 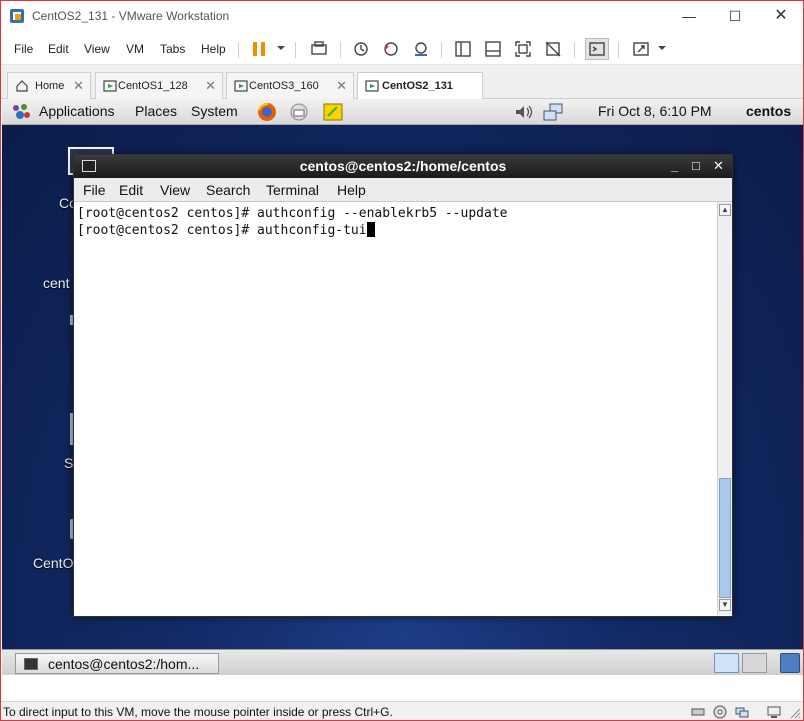 I want to click on stretch-icon, so click(x=641, y=49).